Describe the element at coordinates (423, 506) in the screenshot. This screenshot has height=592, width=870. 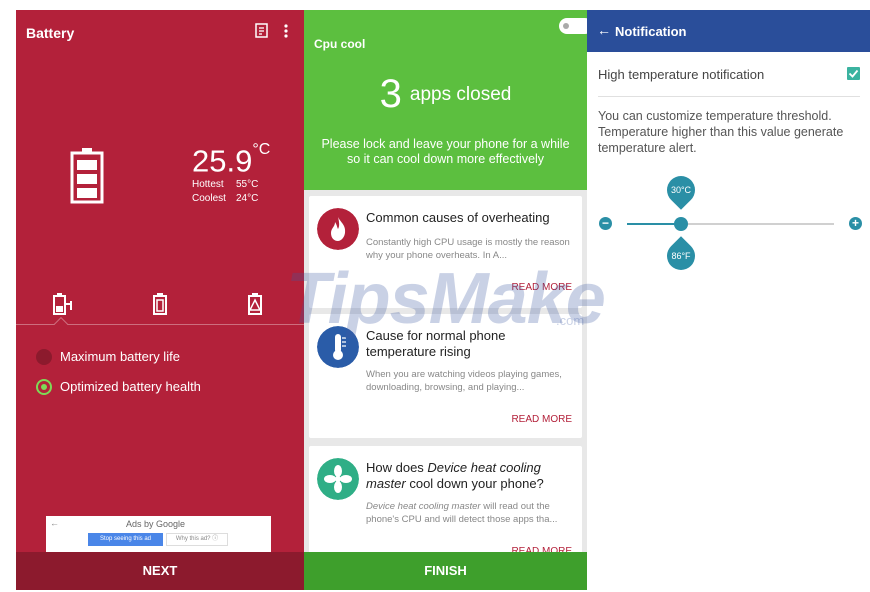
I see `card-text-emphasis: Device heat cooling master` at that location.